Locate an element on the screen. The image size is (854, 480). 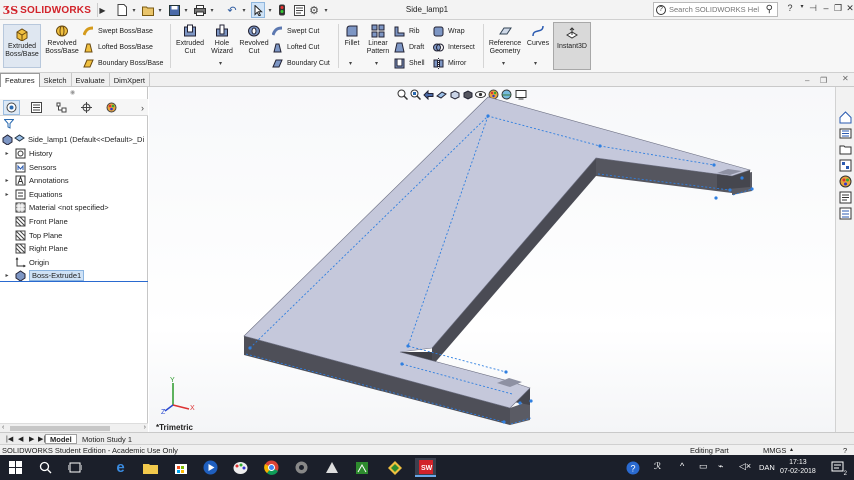
lofted-cut-button: Lofted Cut is located at coordinates (295, 47).